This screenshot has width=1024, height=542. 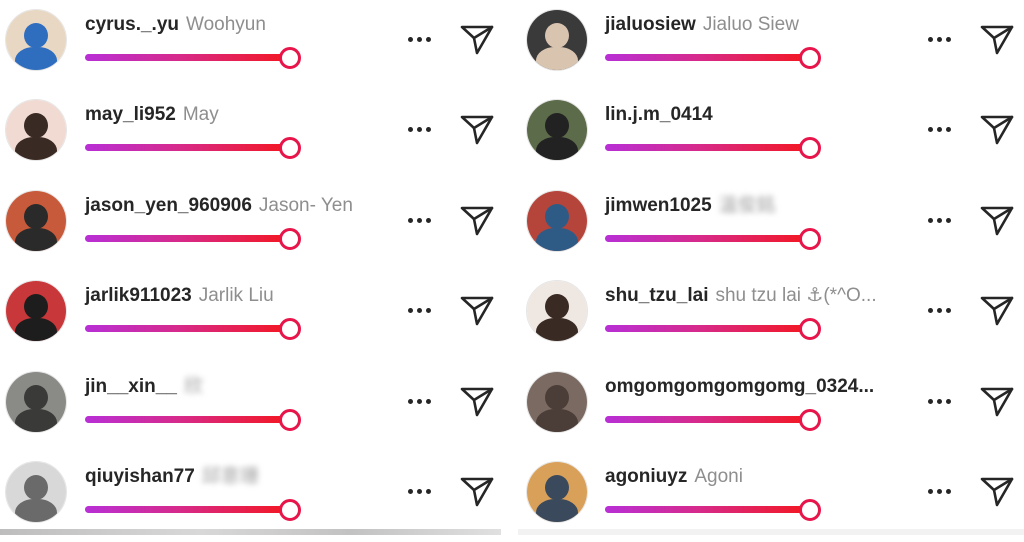 I want to click on user-row: jarlik911023 Jarlik Liu, so click(x=250, y=316).